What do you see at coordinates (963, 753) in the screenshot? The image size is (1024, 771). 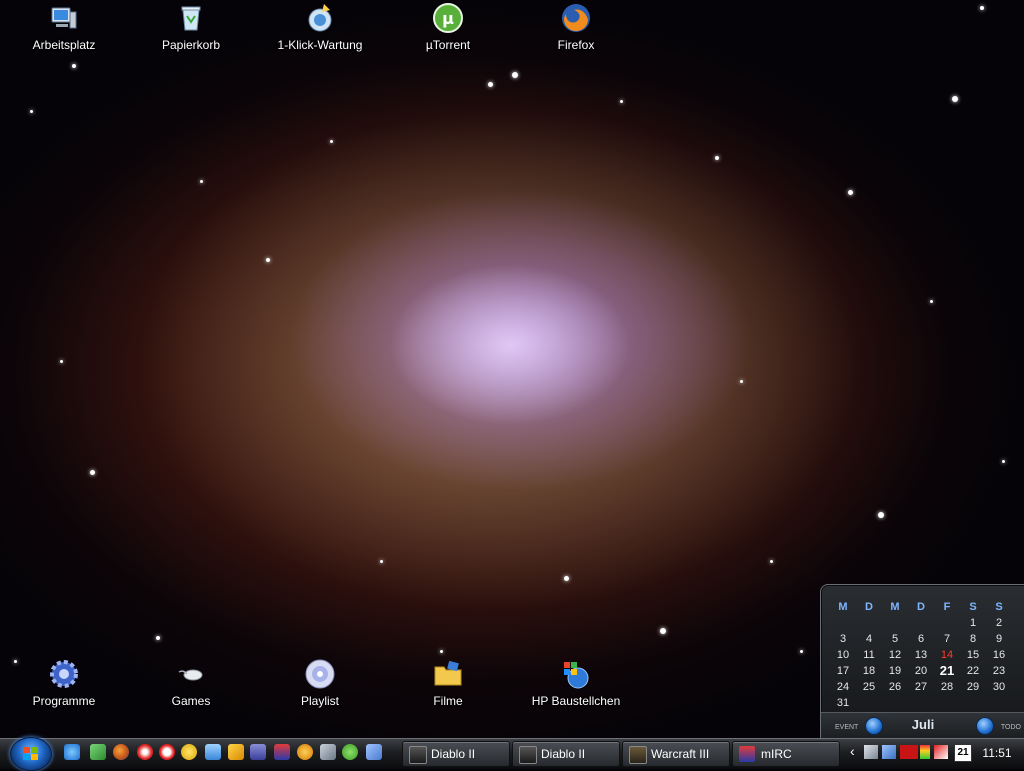 I see `calendar-tray-icon: 21` at bounding box center [963, 753].